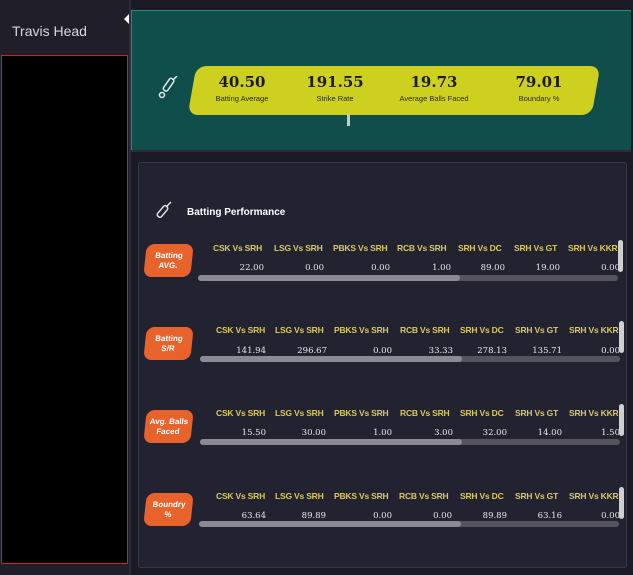 The width and height of the screenshot is (633, 575). Describe the element at coordinates (443, 433) in the screenshot. I see `table-cell: 3.00` at that location.